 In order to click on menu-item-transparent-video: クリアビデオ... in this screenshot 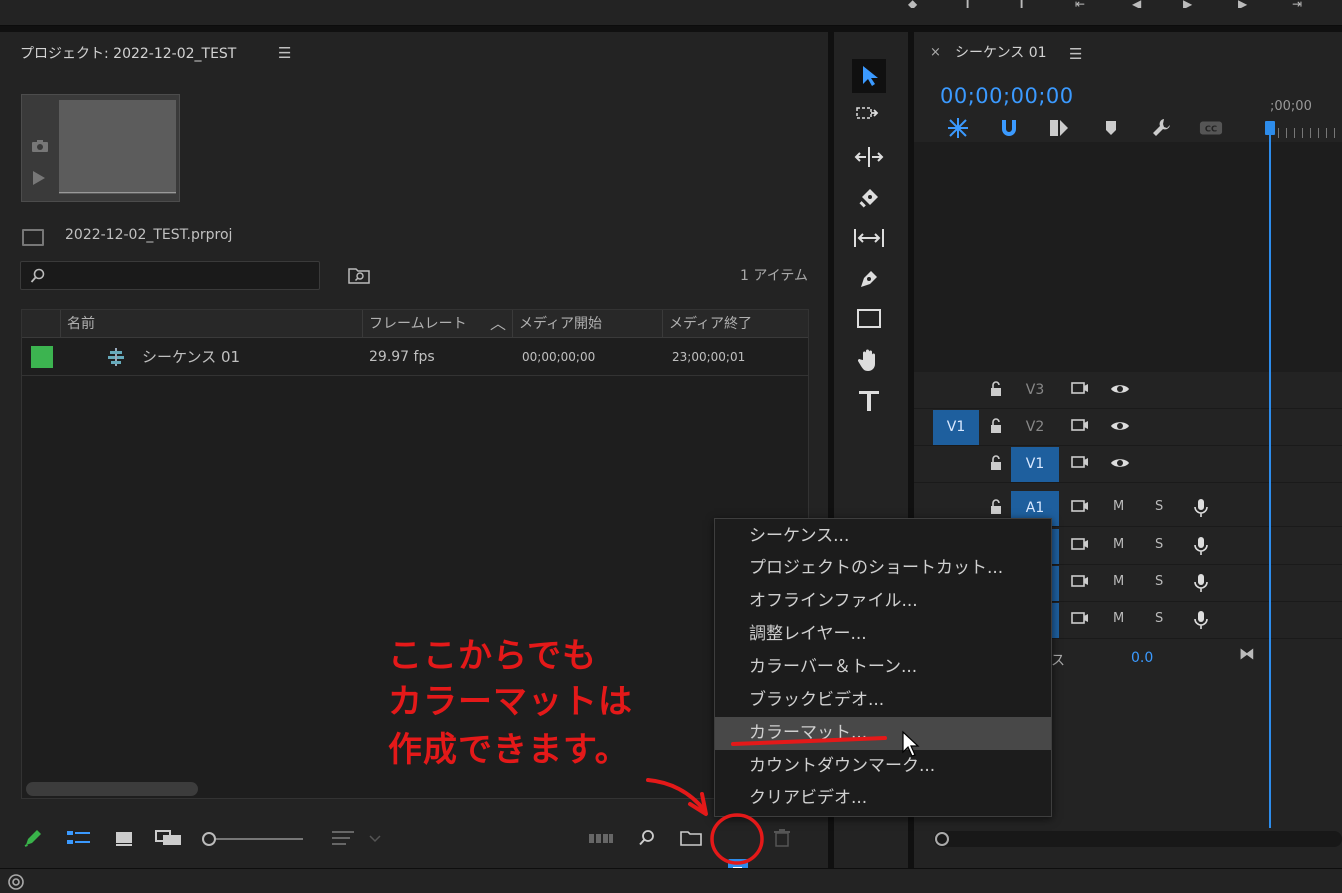, I will do `click(883, 798)`.